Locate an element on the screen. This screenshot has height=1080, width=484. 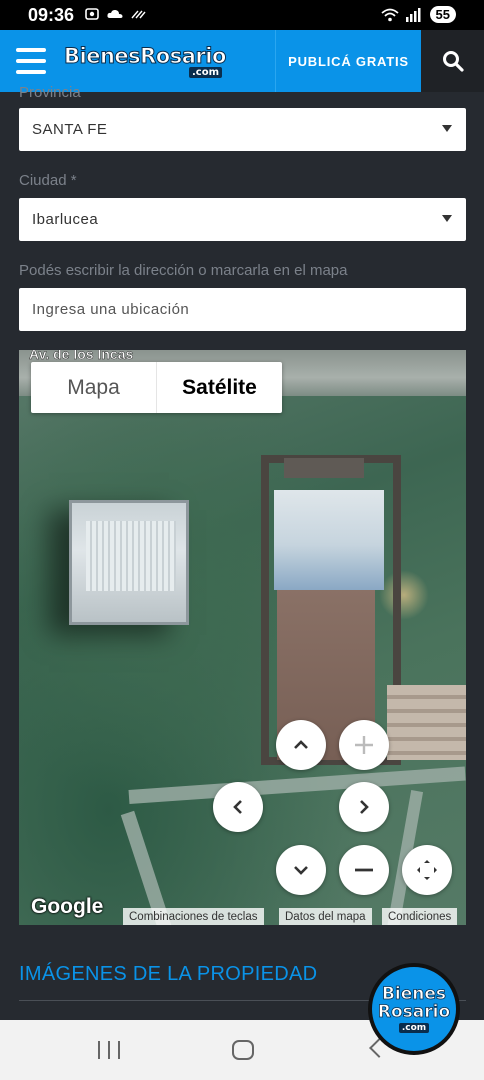
address-placeholder: Ingresa una ubicación is located at coordinates (111, 309).